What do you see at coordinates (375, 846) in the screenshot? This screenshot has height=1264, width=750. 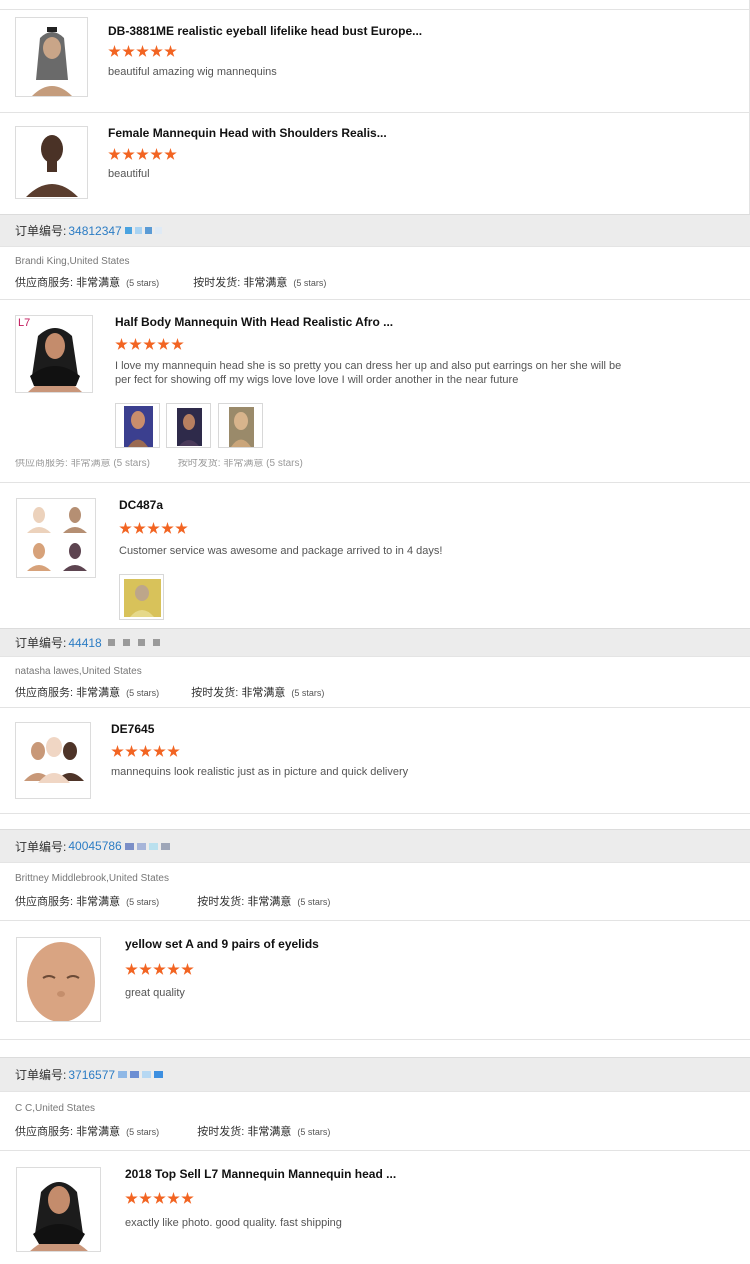 I see `order-header: 订单编号: 40045786` at bounding box center [375, 846].